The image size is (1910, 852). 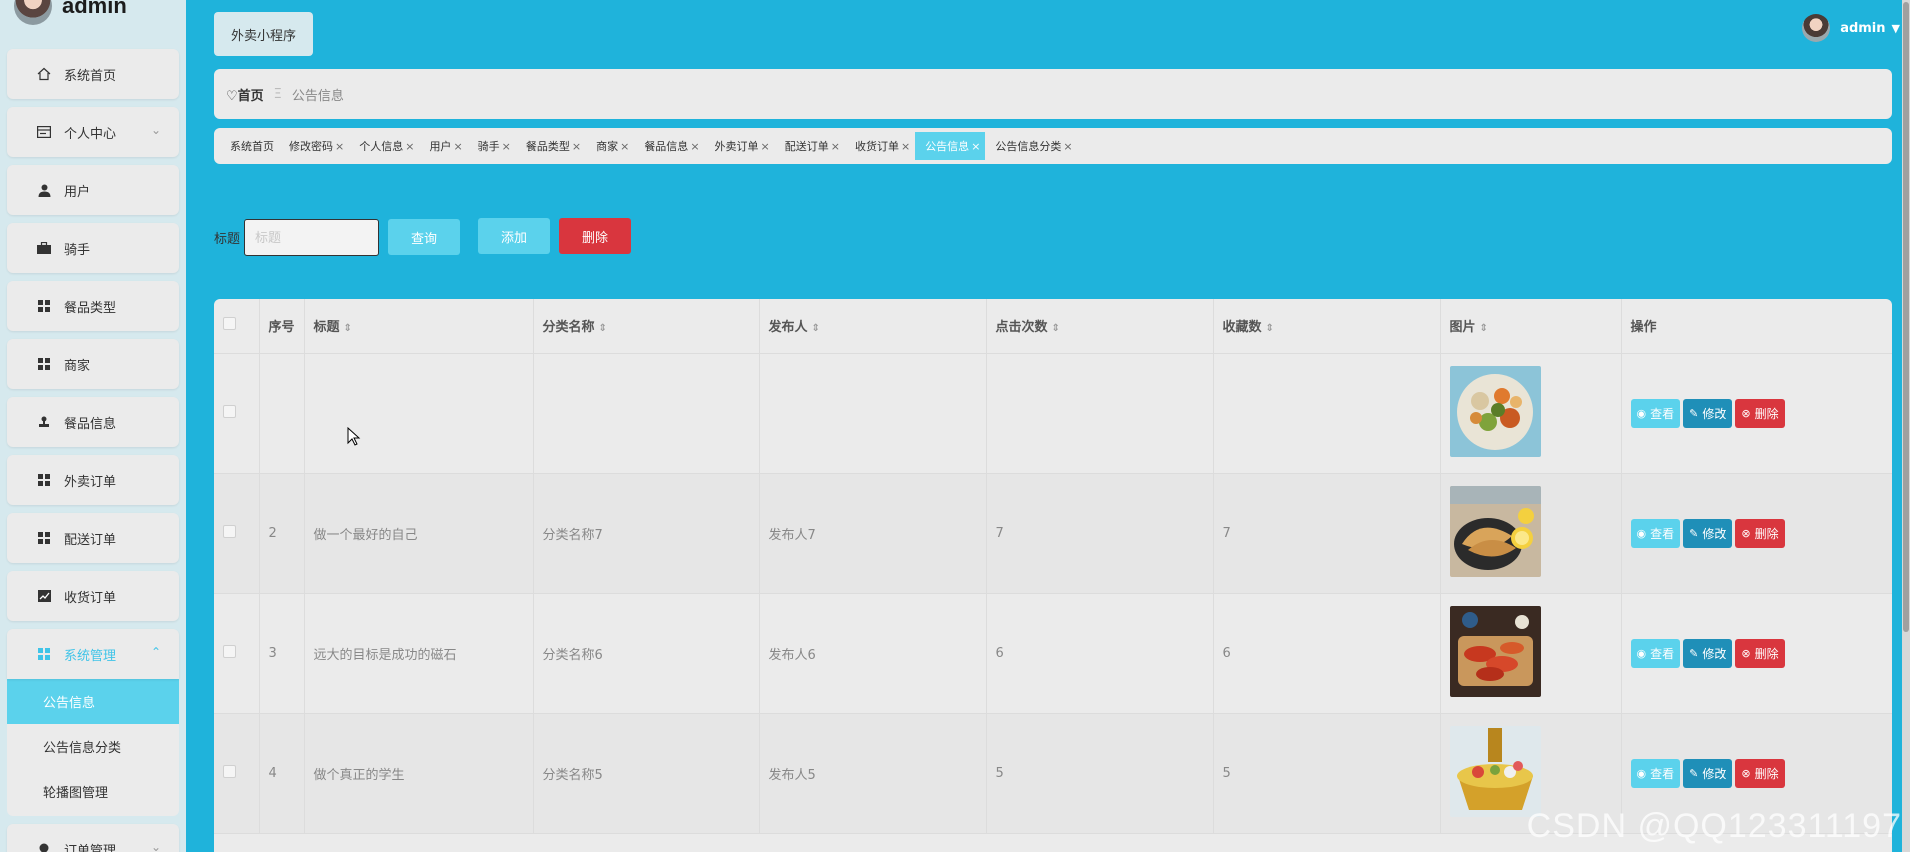 I want to click on batch-delete-button: 删除, so click(x=595, y=236).